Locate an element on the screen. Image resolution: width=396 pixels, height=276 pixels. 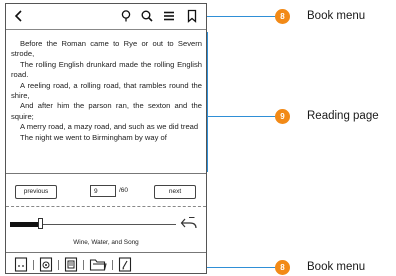
toc-icon is located at coordinates (71, 264).